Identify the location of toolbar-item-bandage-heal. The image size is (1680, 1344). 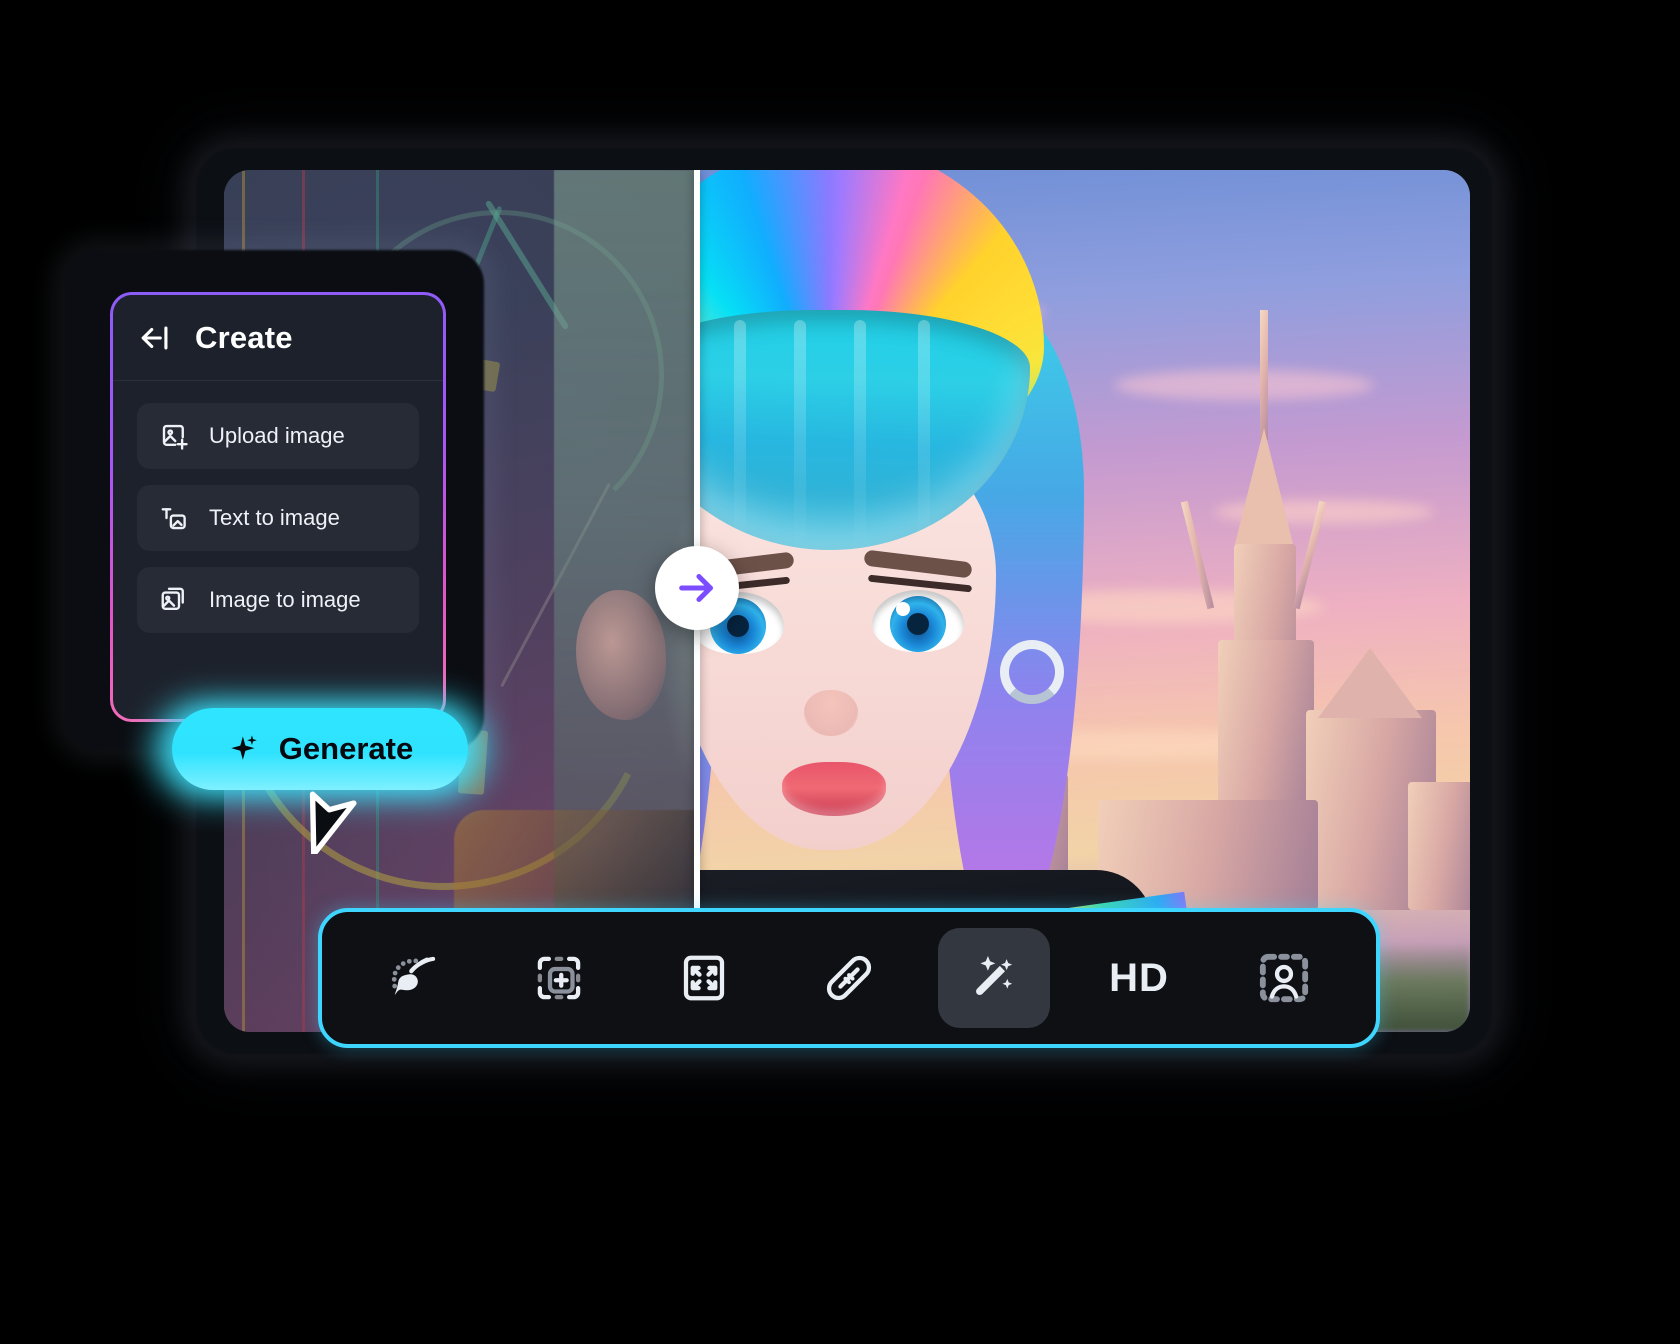
(849, 978).